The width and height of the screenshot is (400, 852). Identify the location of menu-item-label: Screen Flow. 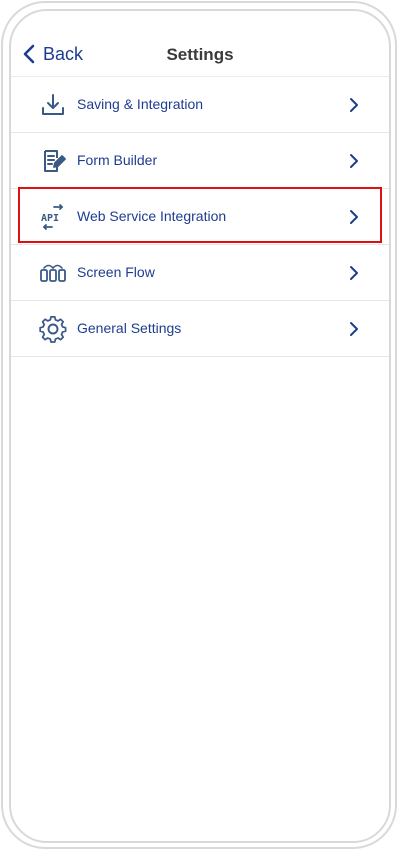
(116, 272).